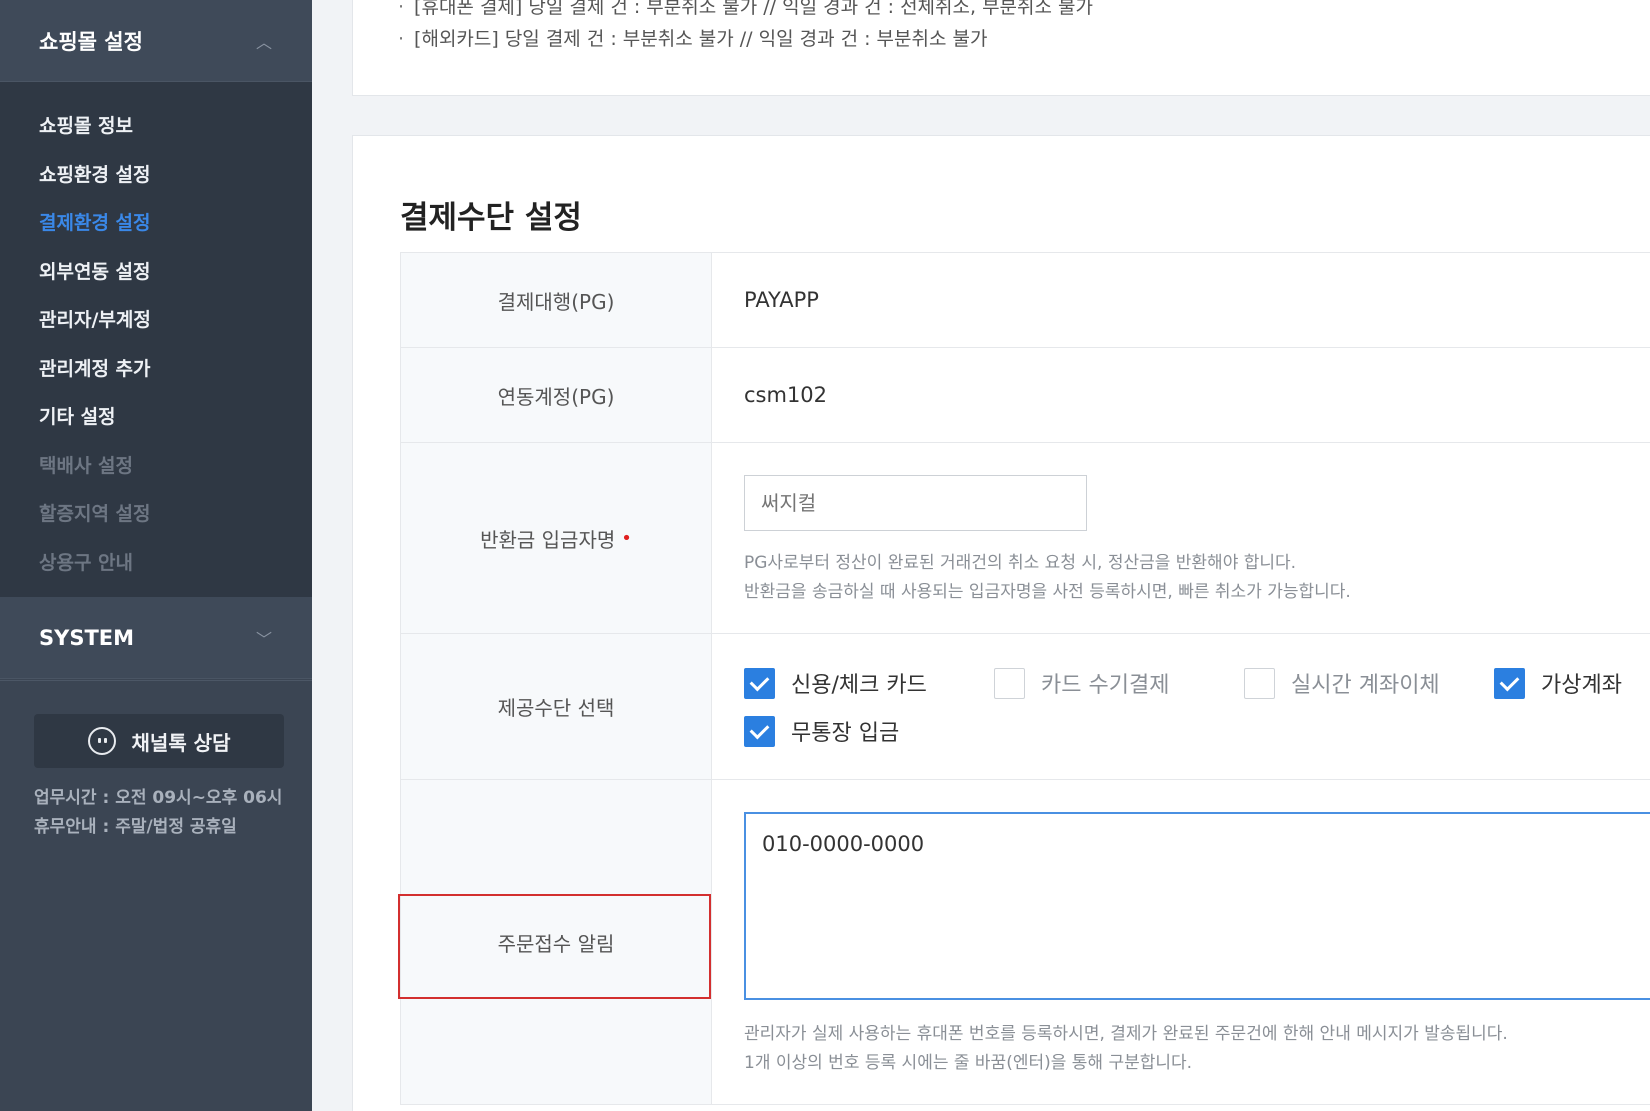  I want to click on method-credit-card-checkbox: 신용/체크 카드, so click(835, 683).